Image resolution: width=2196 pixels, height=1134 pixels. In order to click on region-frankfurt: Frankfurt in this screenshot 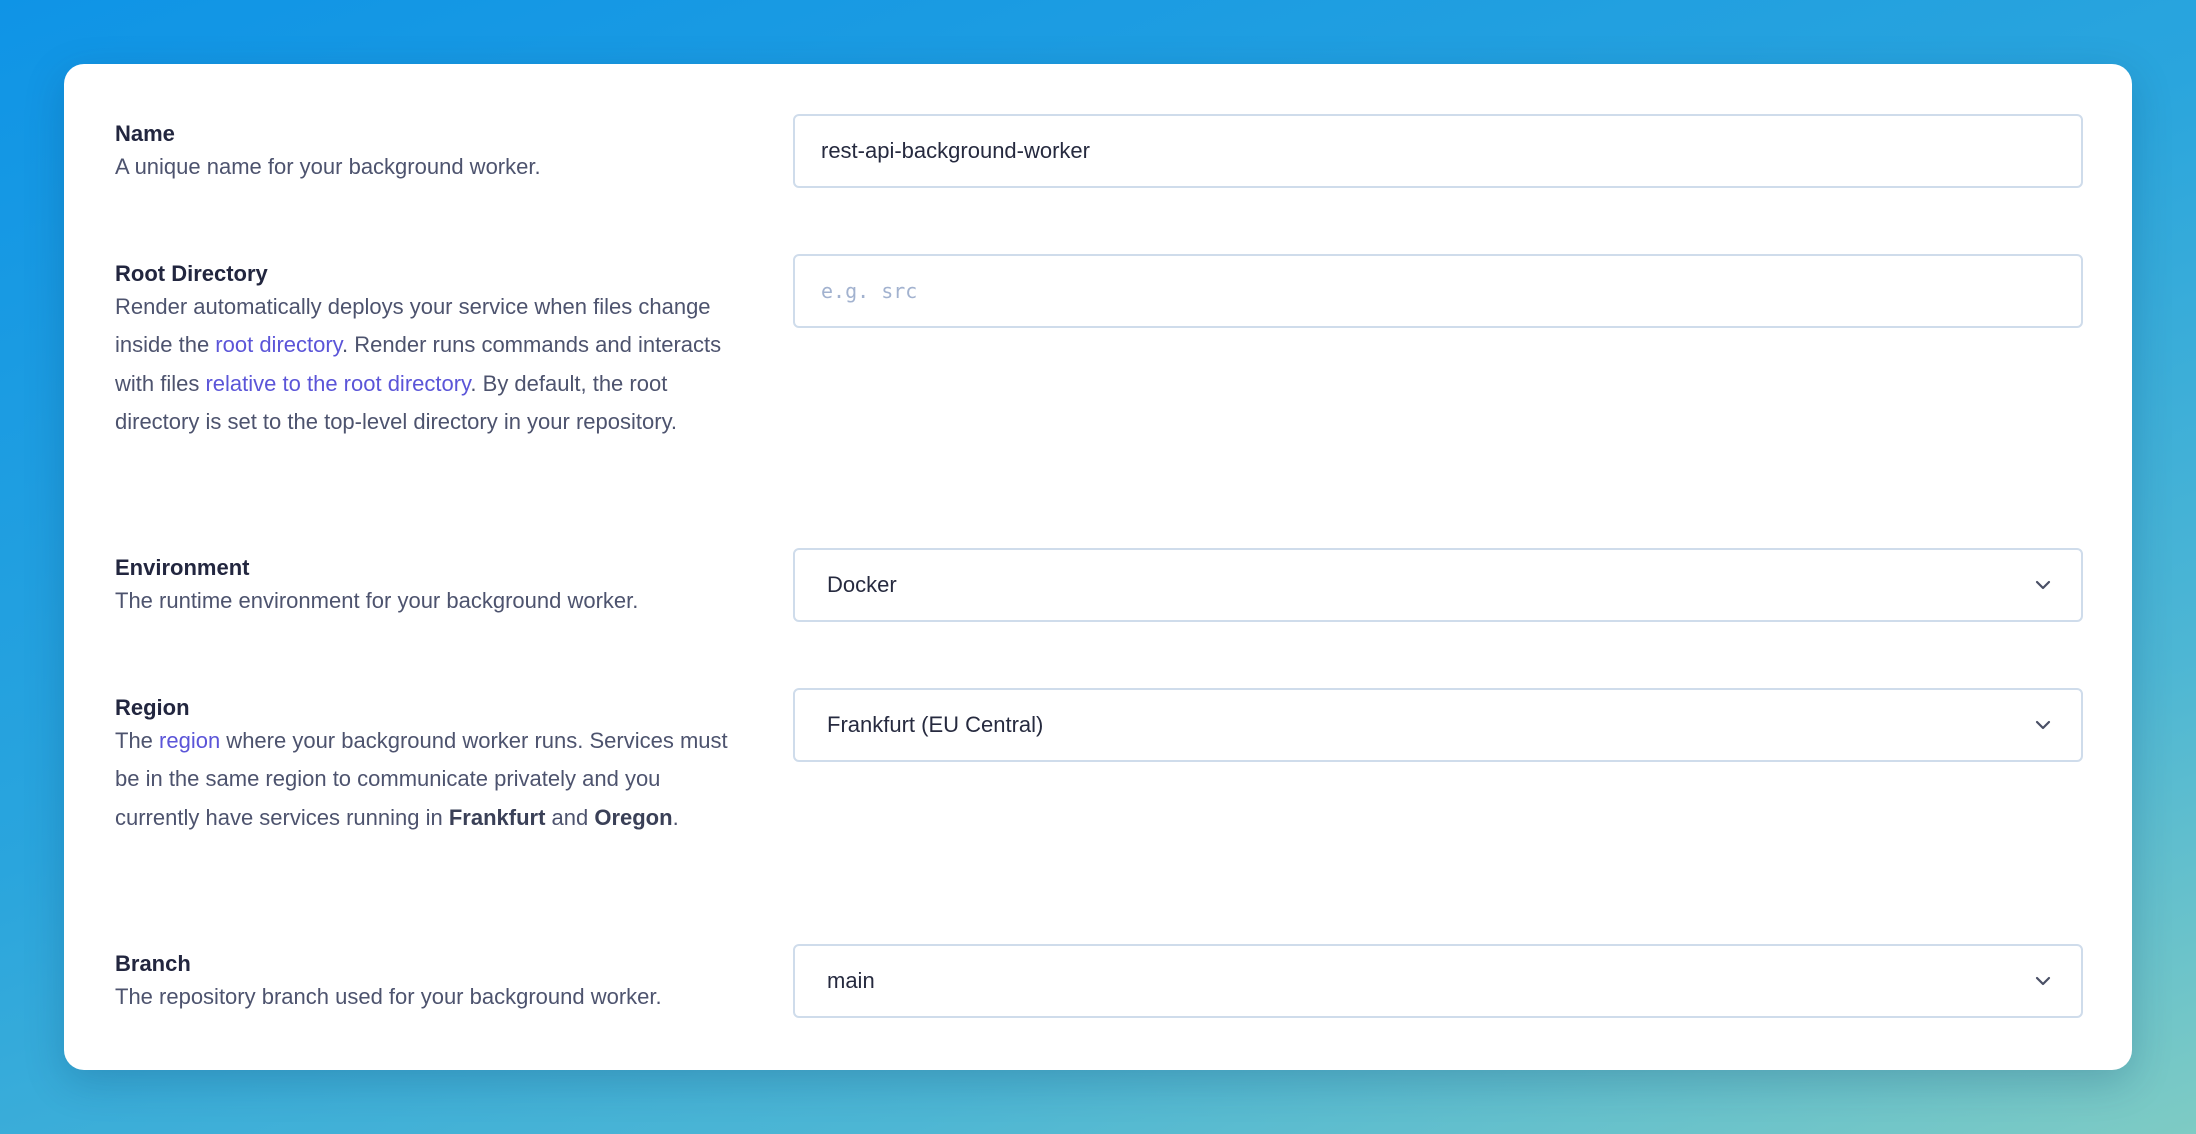, I will do `click(497, 817)`.